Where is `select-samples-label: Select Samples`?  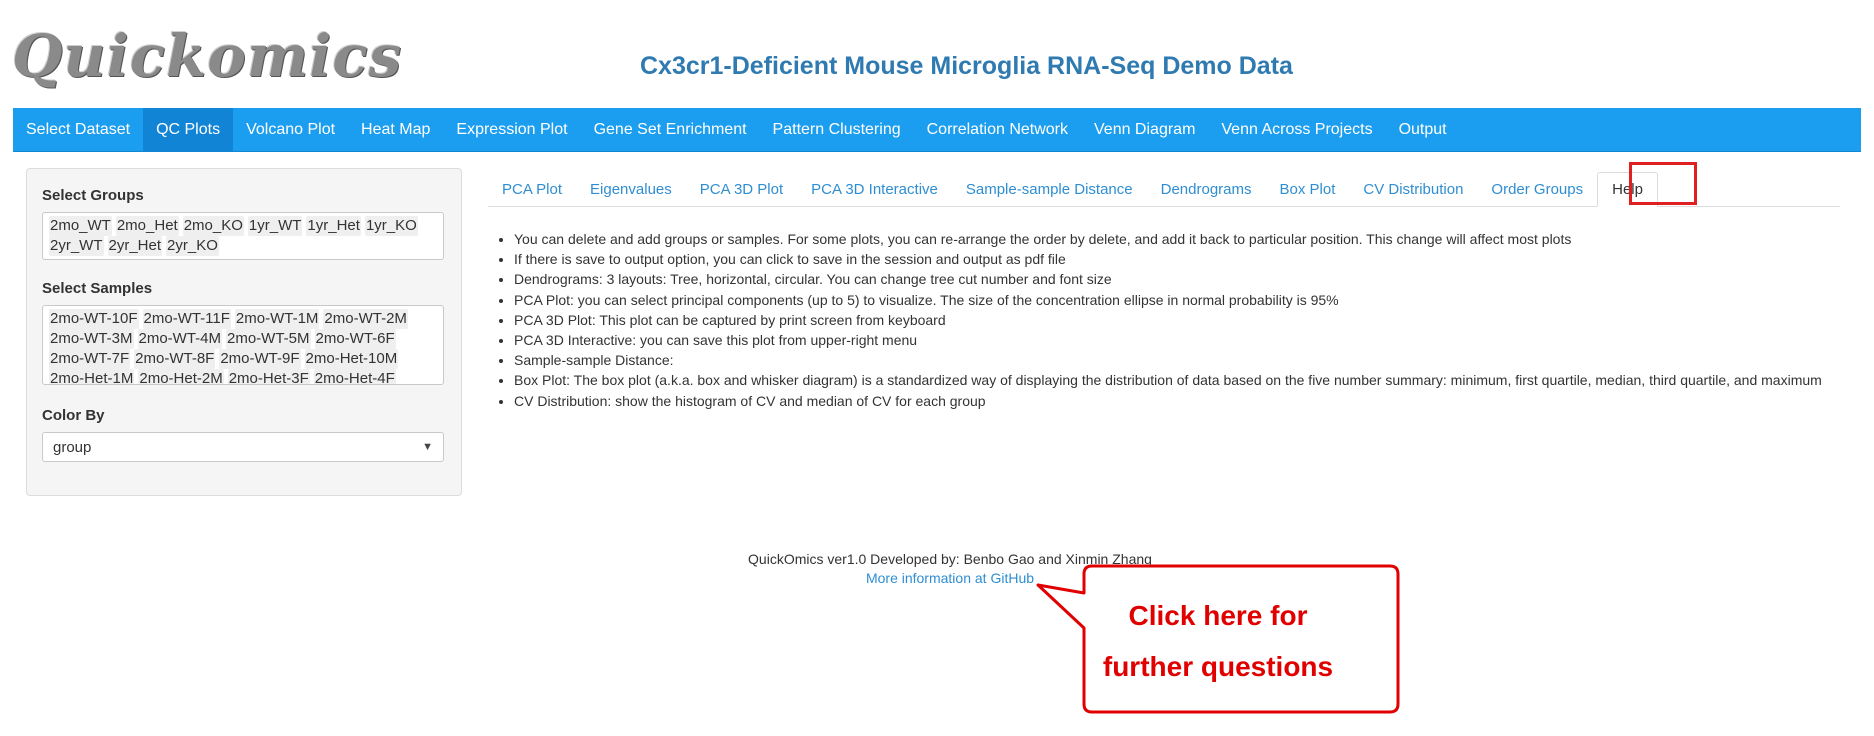 select-samples-label: Select Samples is located at coordinates (97, 288).